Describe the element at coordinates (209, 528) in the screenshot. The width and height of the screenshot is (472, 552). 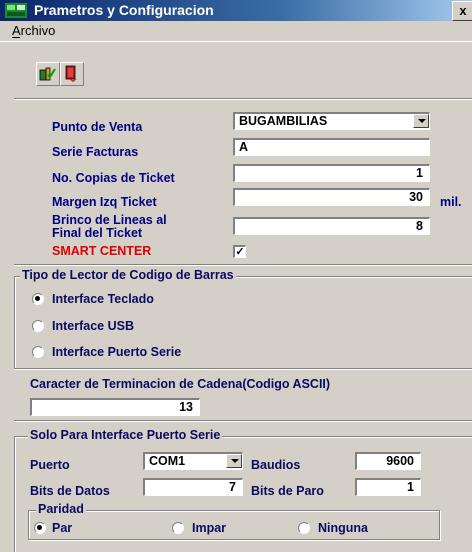
I see `paridad-impar-label: Impar` at that location.